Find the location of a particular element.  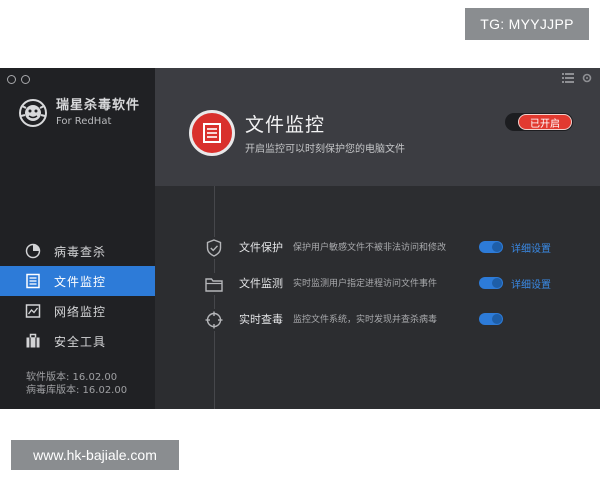

sidebar-item-network-monitor: 网络监控 is located at coordinates (77, 311).